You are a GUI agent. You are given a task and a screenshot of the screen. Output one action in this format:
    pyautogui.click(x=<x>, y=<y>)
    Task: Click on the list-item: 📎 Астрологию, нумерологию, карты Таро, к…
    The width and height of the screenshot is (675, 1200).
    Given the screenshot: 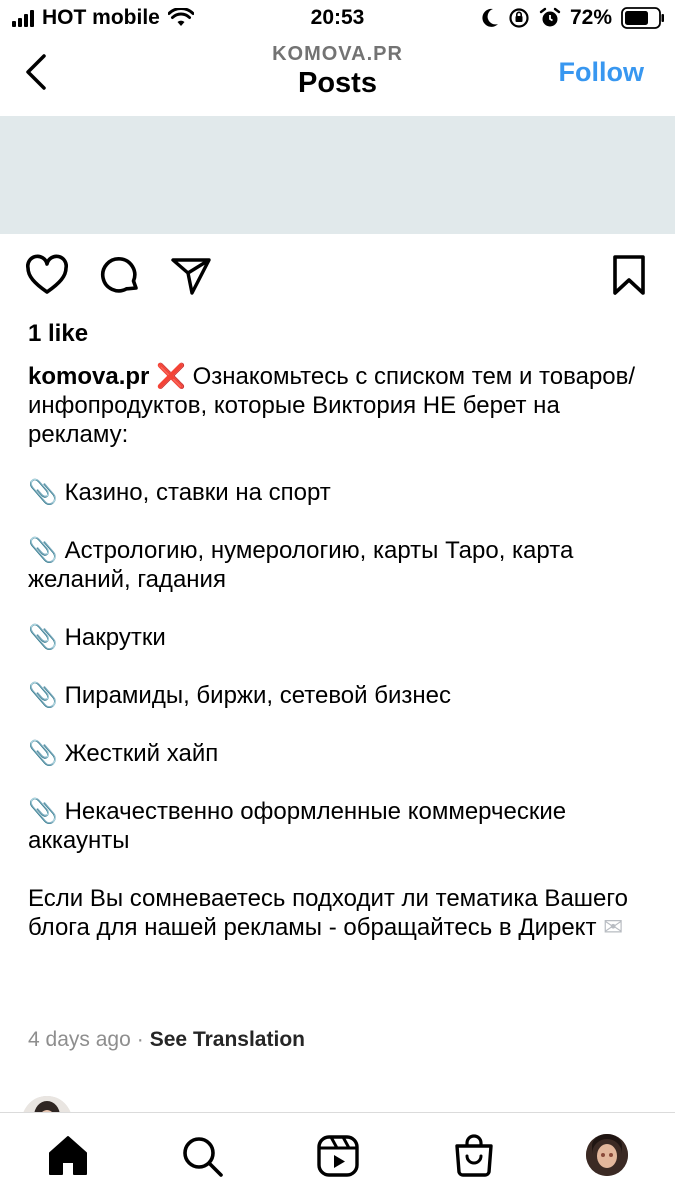 What is the action you would take?
    pyautogui.click(x=301, y=564)
    